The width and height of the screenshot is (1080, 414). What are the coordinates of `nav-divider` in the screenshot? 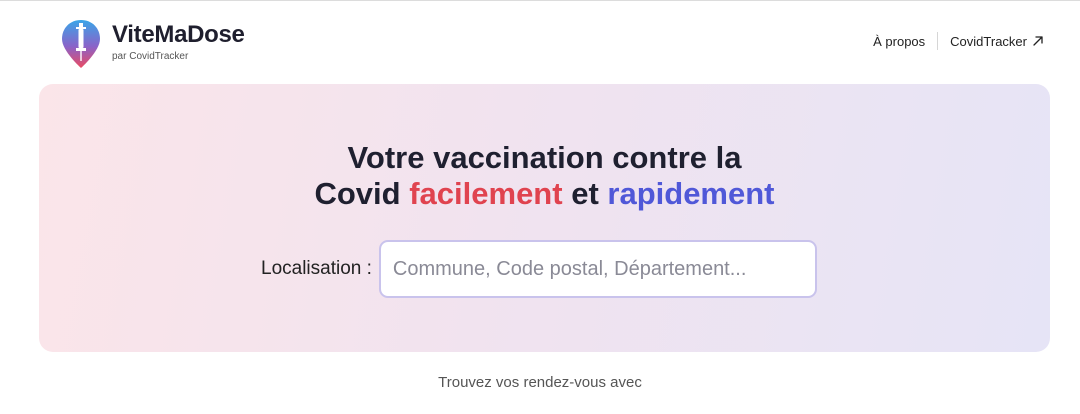 It's located at (938, 41).